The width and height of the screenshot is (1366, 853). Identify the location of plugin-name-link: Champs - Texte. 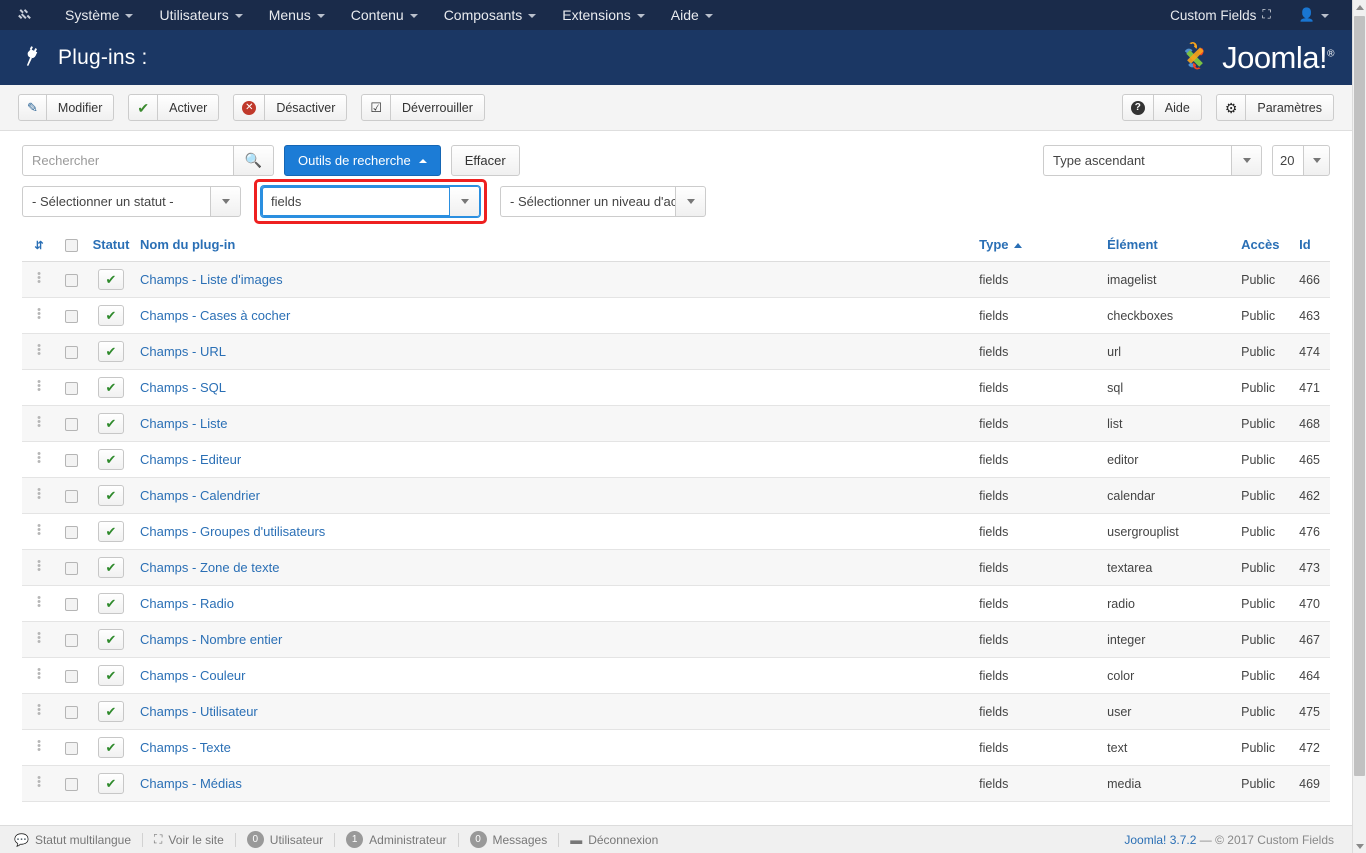
(185, 747).